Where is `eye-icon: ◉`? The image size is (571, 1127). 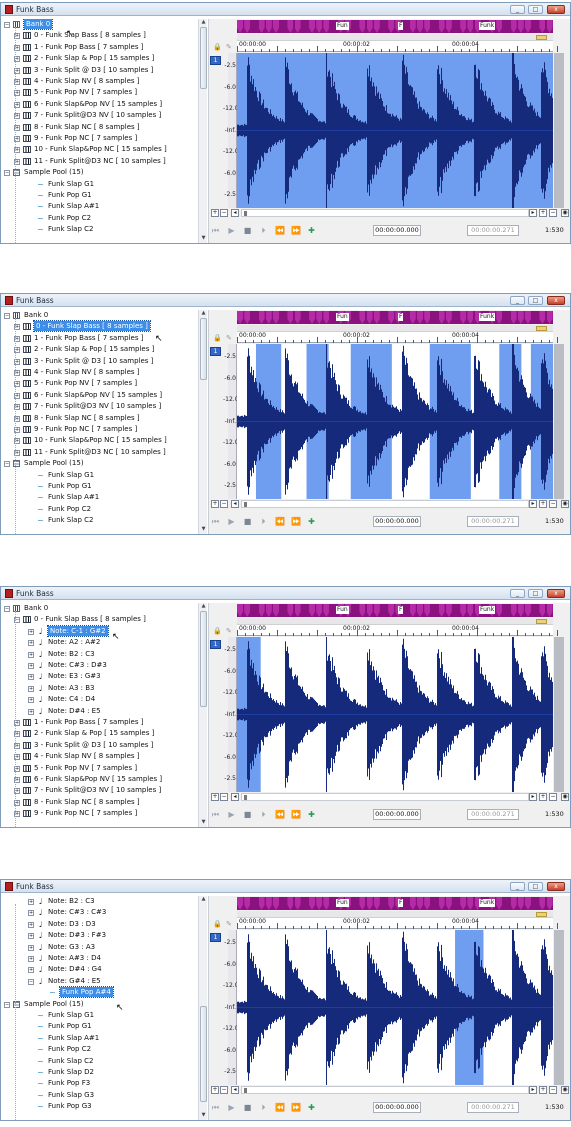 eye-icon: ◉ is located at coordinates (565, 213).